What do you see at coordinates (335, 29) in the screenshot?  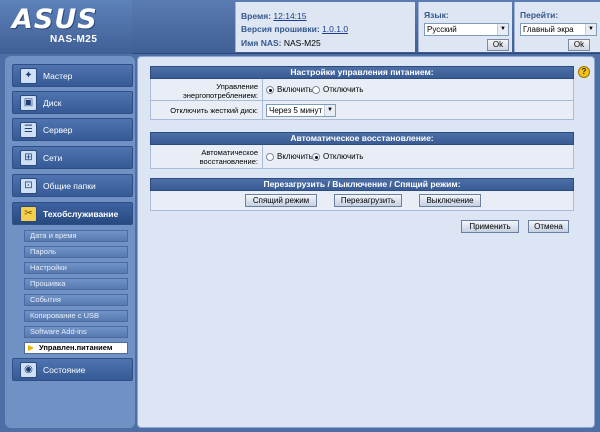 I see `firmware-link: 1.0.1.0` at bounding box center [335, 29].